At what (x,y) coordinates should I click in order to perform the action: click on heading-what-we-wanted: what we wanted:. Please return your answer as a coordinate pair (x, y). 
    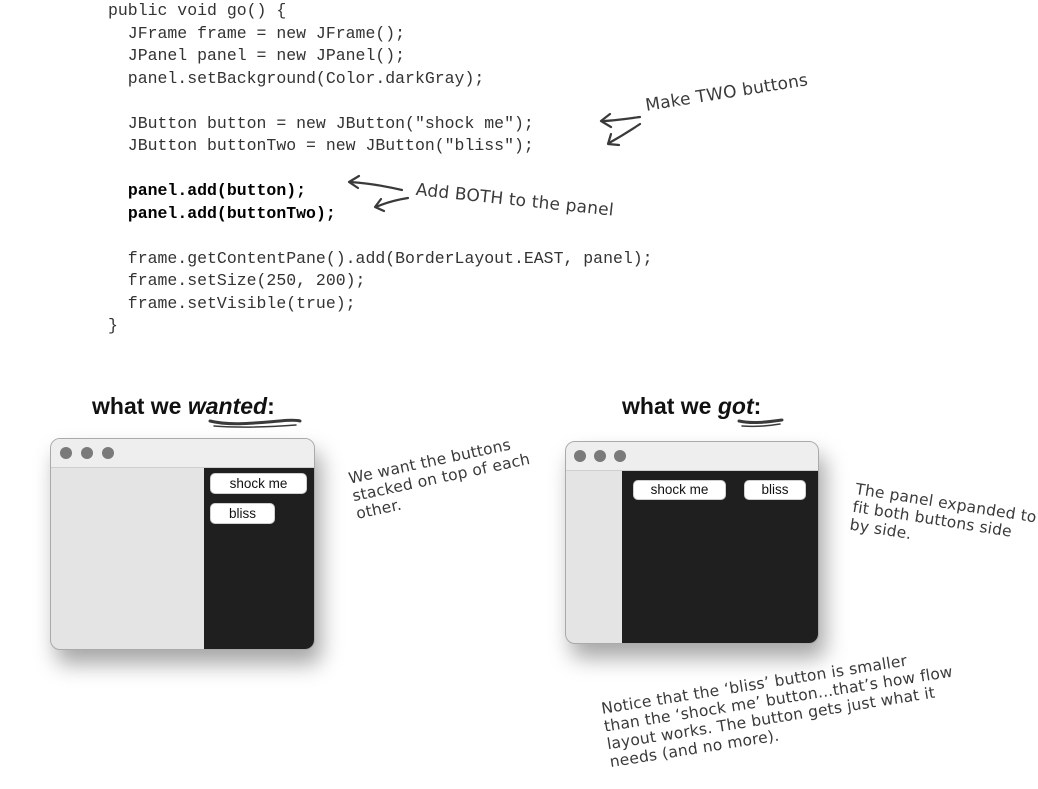
    Looking at the image, I should click on (183, 406).